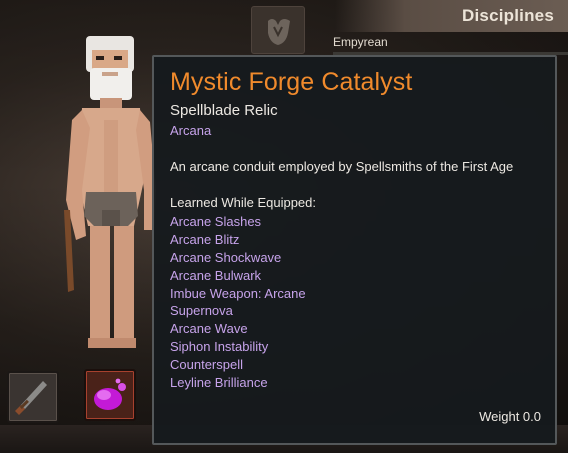 The height and width of the screenshot is (453, 568). I want to click on skill-item: Arcane Shockwave, so click(226, 257).